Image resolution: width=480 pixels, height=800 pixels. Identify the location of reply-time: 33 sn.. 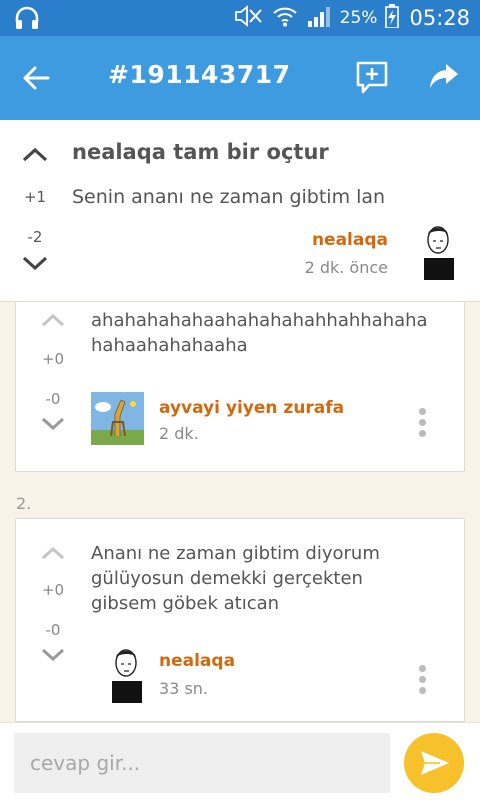
(184, 688).